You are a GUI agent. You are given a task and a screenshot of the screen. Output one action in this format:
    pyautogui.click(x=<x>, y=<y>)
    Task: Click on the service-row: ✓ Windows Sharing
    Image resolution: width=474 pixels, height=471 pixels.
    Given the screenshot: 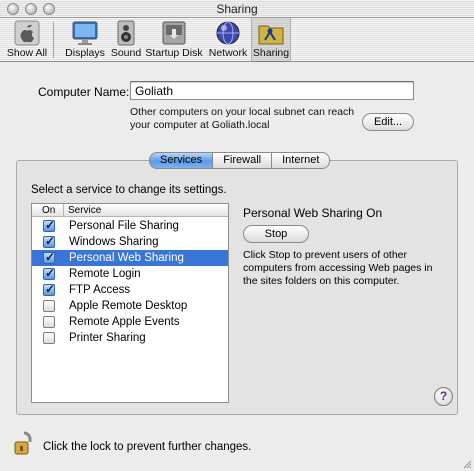 What is the action you would take?
    pyautogui.click(x=130, y=242)
    